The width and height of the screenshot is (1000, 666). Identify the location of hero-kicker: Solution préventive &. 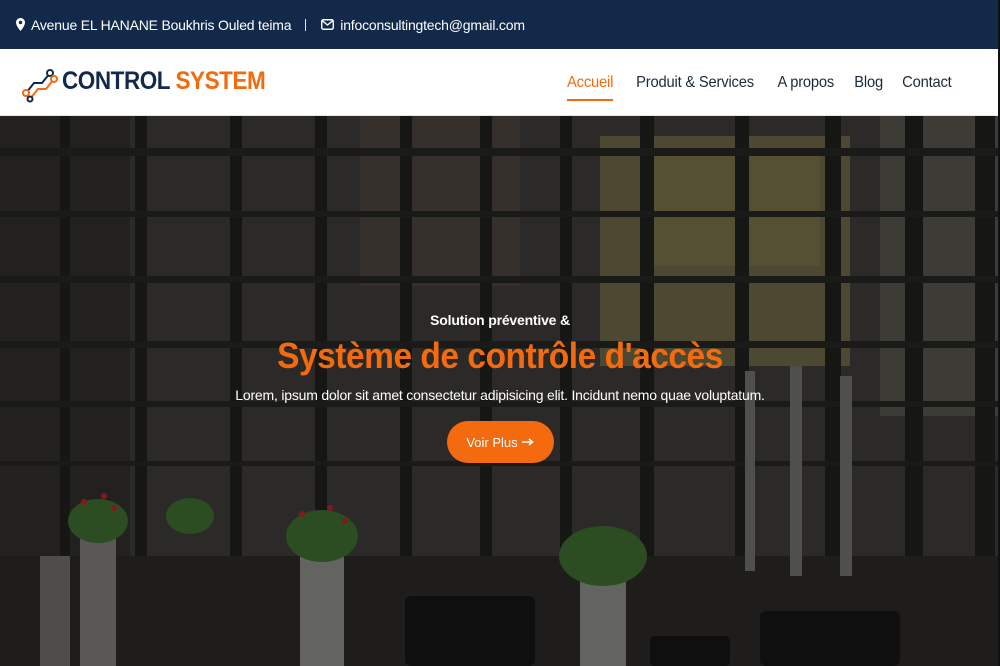
(500, 320).